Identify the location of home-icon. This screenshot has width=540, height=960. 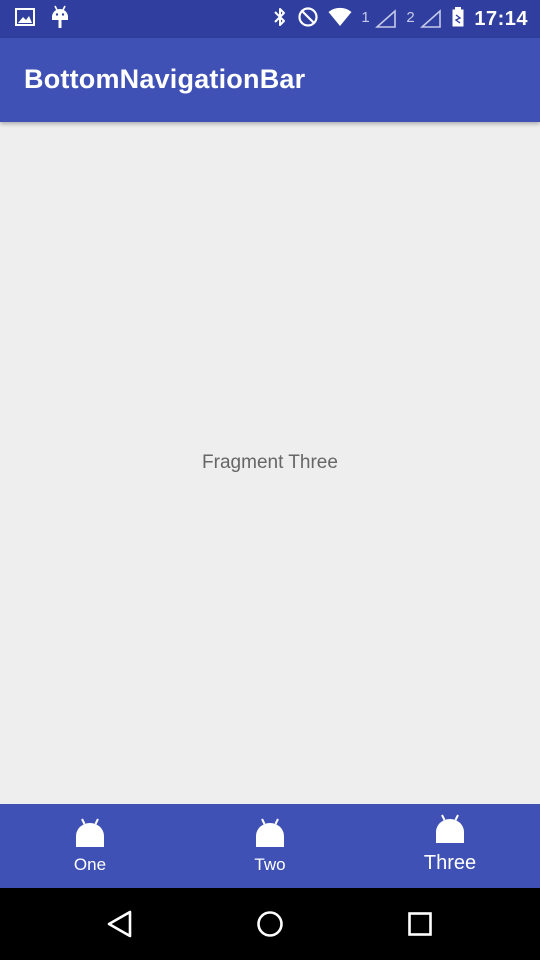
(270, 924).